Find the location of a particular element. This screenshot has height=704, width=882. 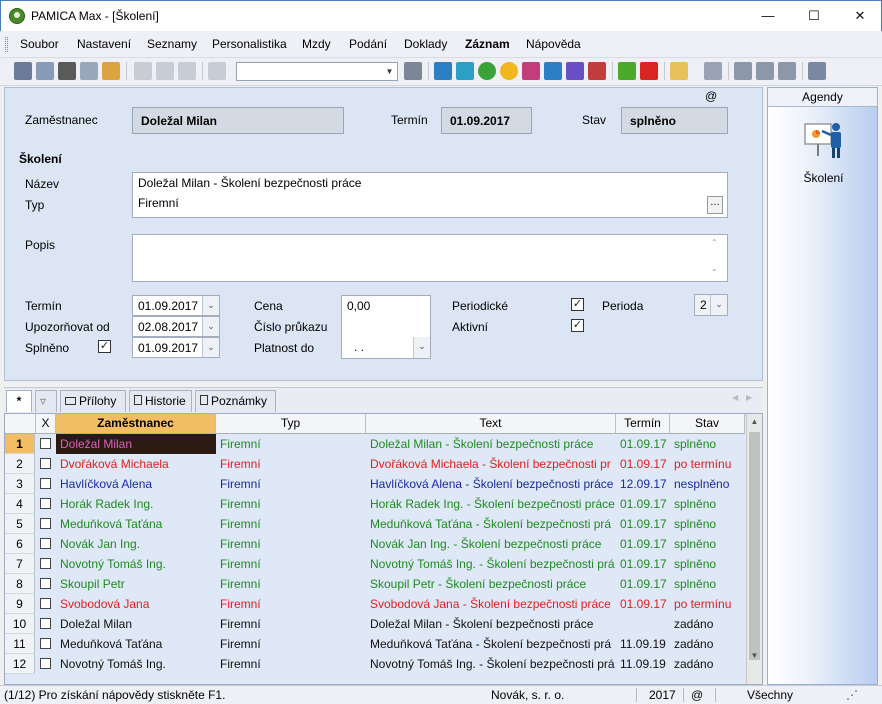

menu-mzdy: Mzdy is located at coordinates (316, 44).